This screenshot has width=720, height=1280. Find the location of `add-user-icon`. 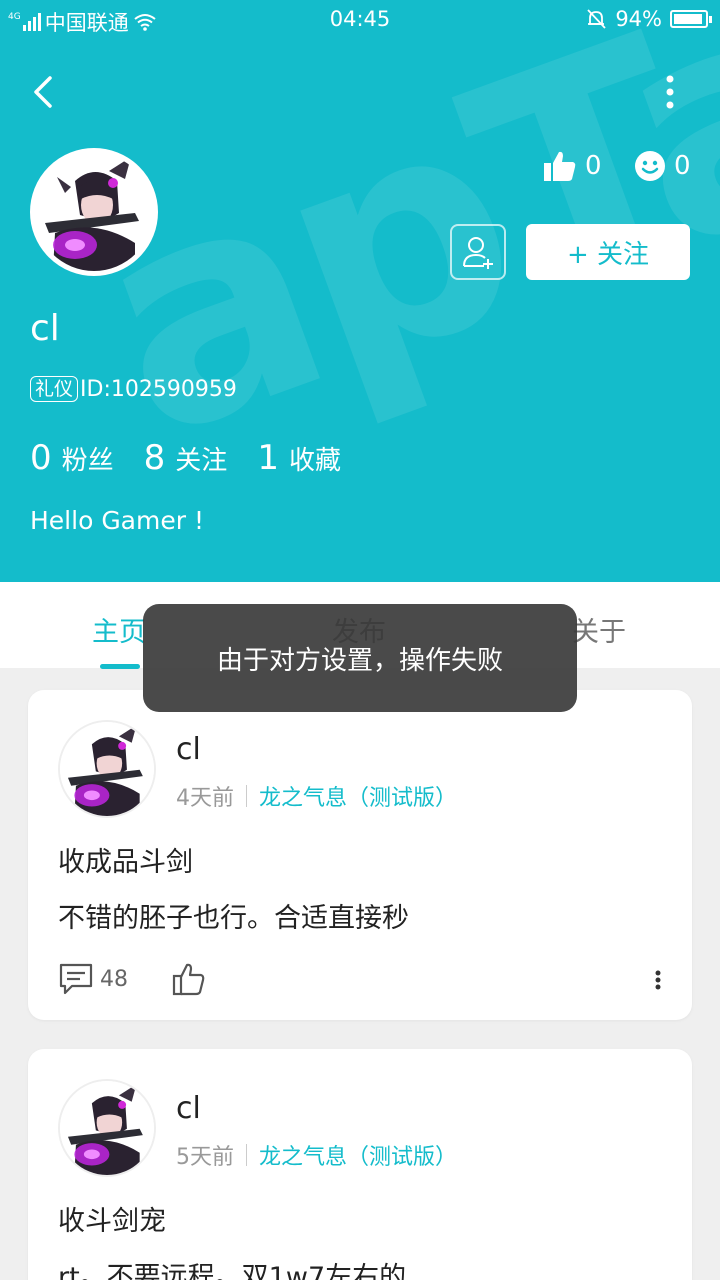

add-user-icon is located at coordinates (478, 253).